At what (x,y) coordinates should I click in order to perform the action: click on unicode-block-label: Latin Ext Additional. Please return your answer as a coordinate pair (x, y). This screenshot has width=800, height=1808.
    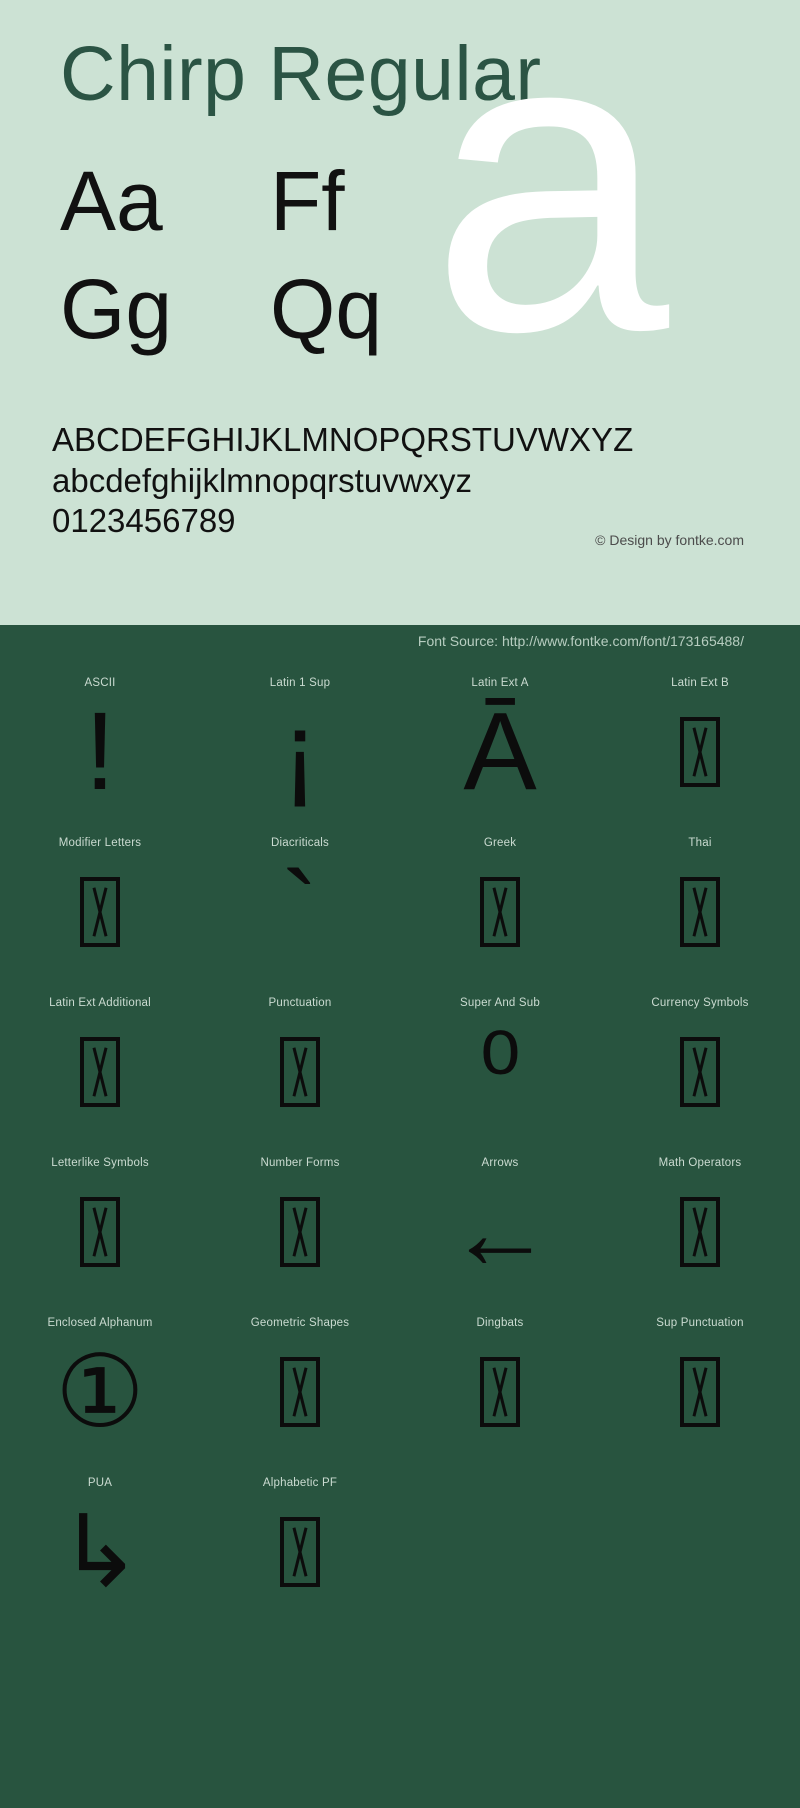
    Looking at the image, I should click on (100, 1003).